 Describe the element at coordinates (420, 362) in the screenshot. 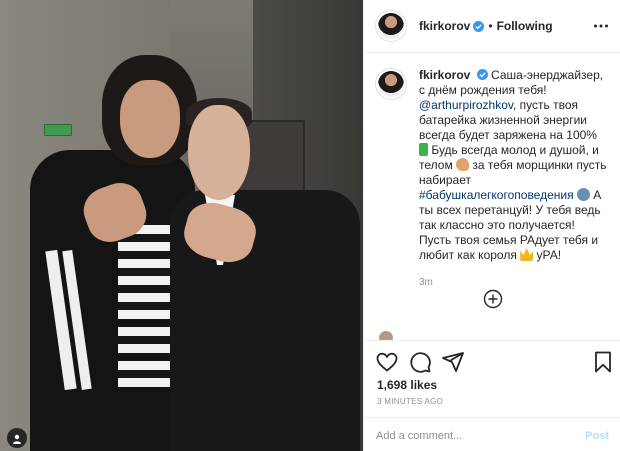

I see `comment-icon` at that location.